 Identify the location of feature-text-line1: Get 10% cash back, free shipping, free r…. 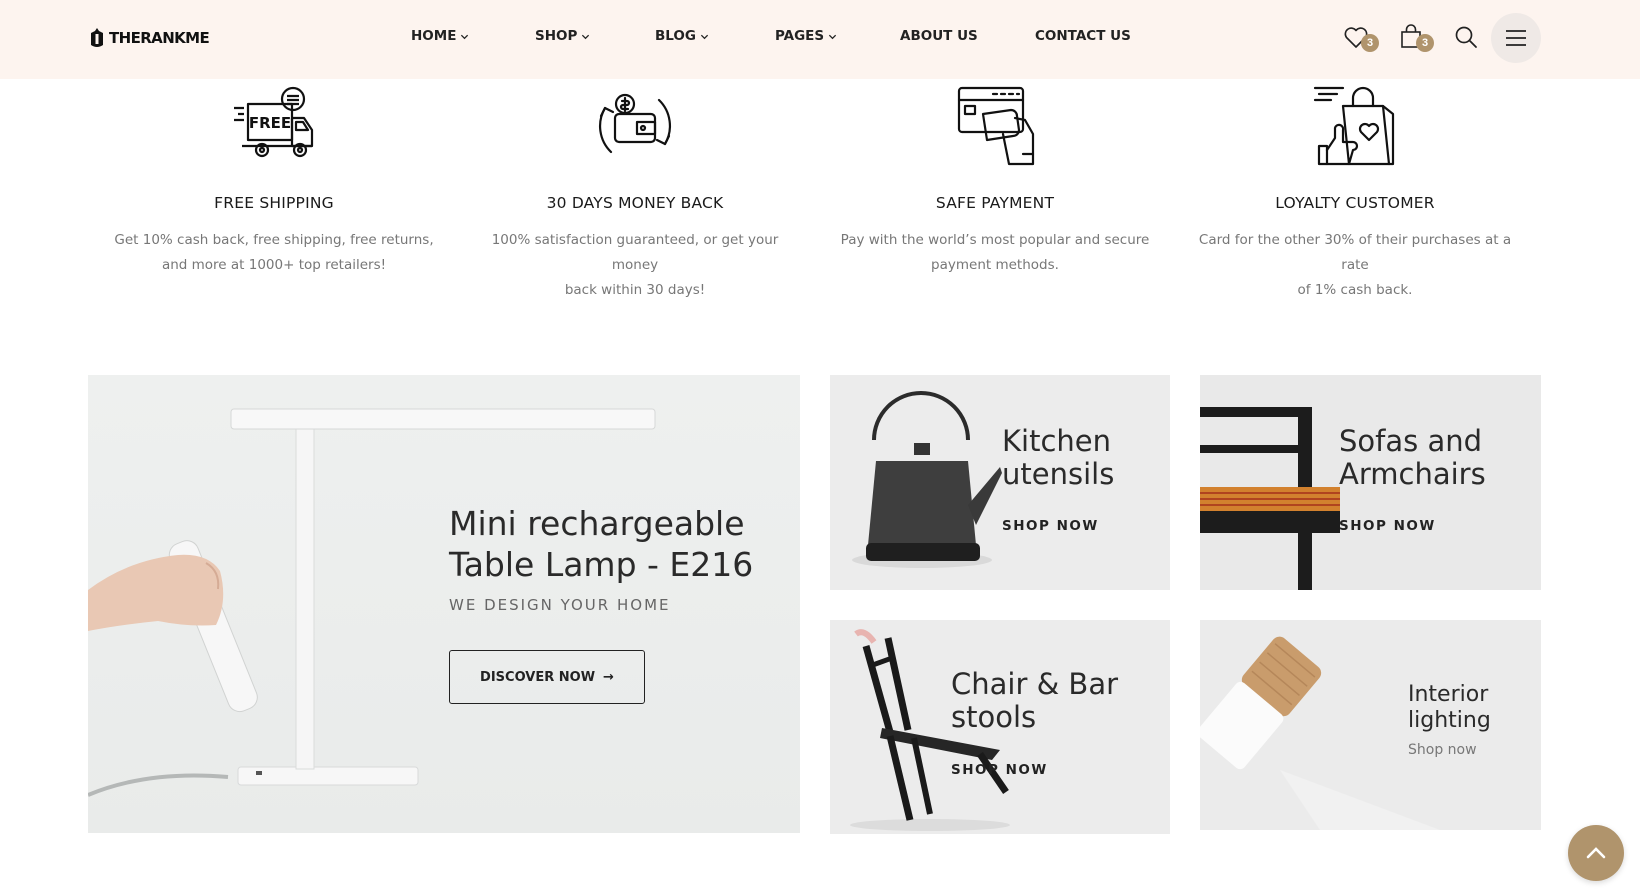
(274, 240).